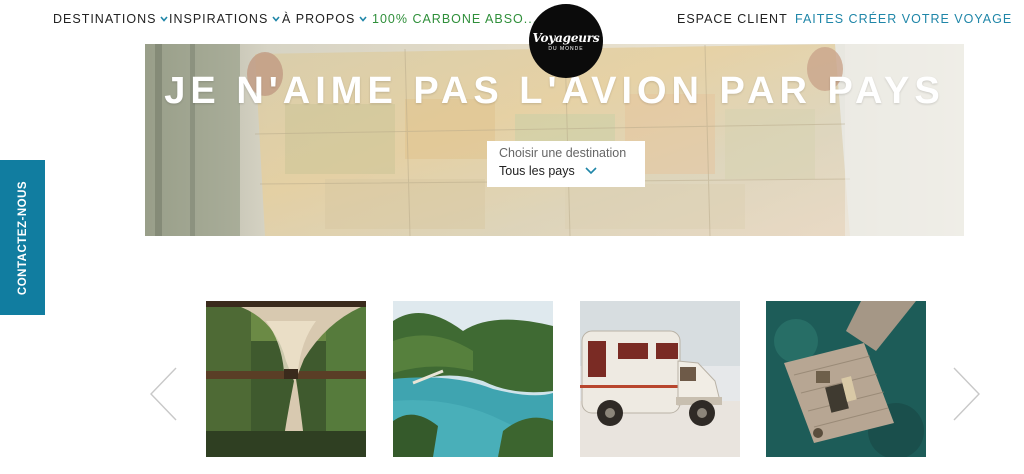  I want to click on destination-dropdown: Tous les pays, so click(566, 171).